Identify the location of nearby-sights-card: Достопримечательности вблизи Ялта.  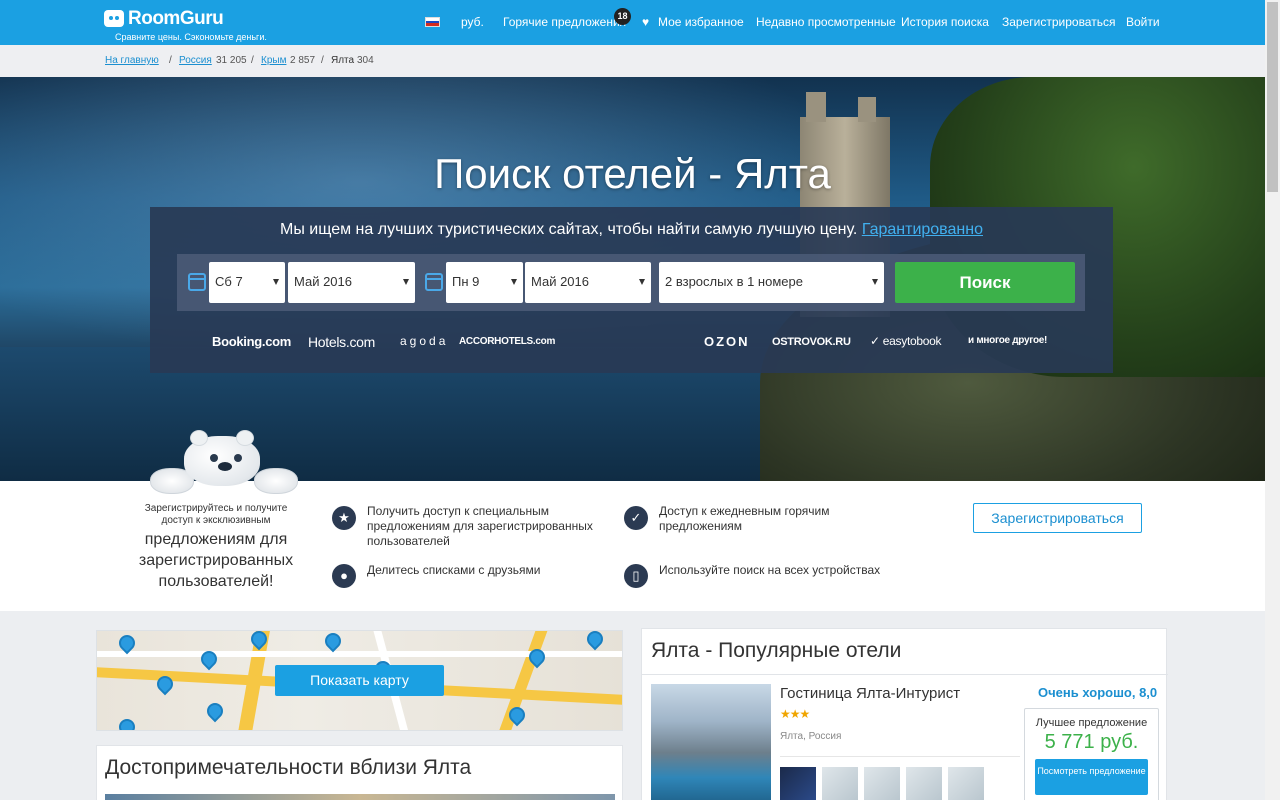
(359, 772).